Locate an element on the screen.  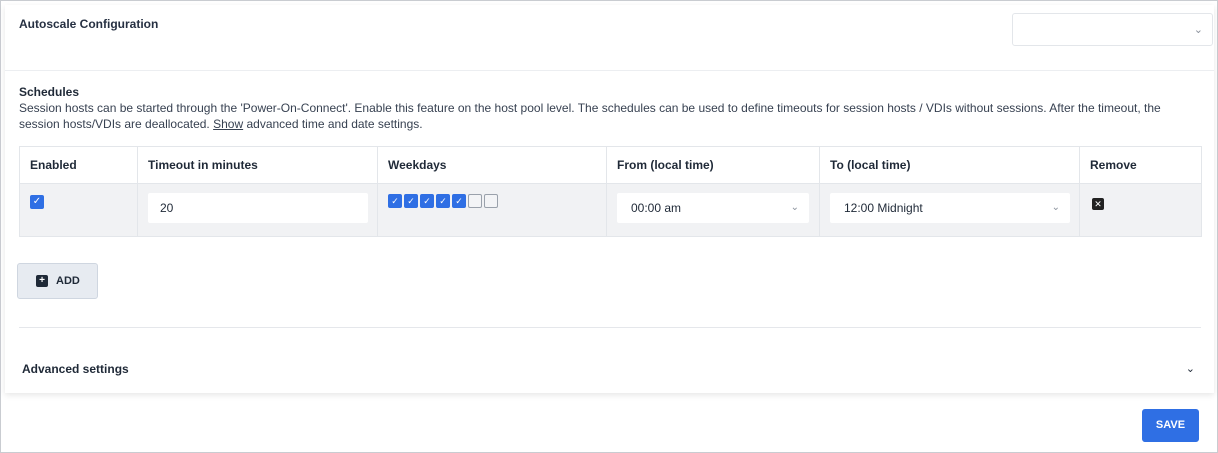
column-header-weekdays: Weekdays is located at coordinates (492, 165).